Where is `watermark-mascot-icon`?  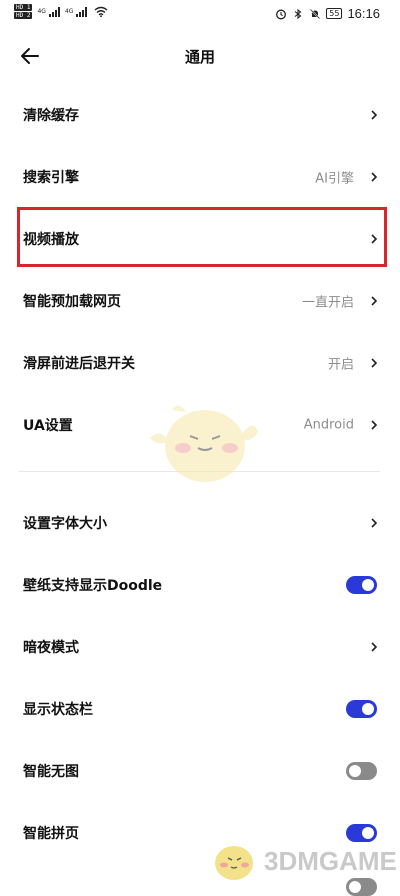 watermark-mascot-icon is located at coordinates (234, 863).